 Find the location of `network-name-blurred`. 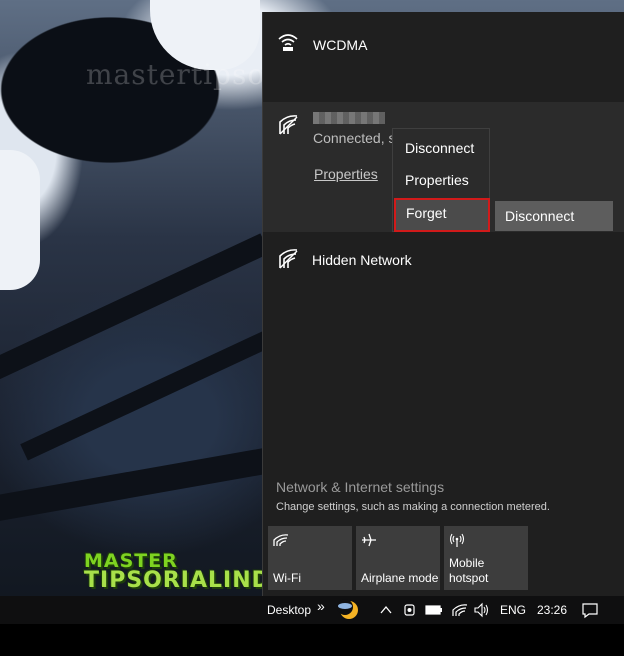

network-name-blurred is located at coordinates (349, 118).